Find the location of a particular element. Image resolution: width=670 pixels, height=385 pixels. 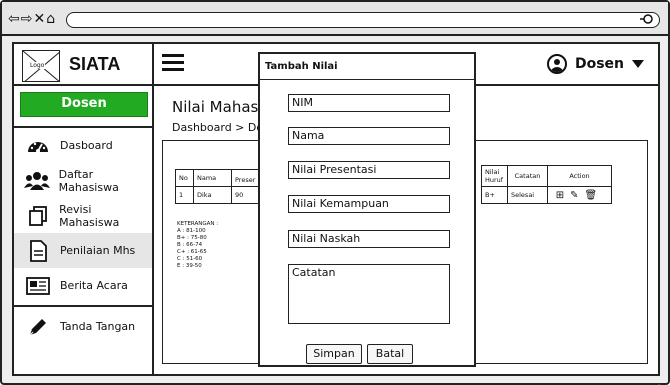

logo-text: Logo is located at coordinates (37, 65).